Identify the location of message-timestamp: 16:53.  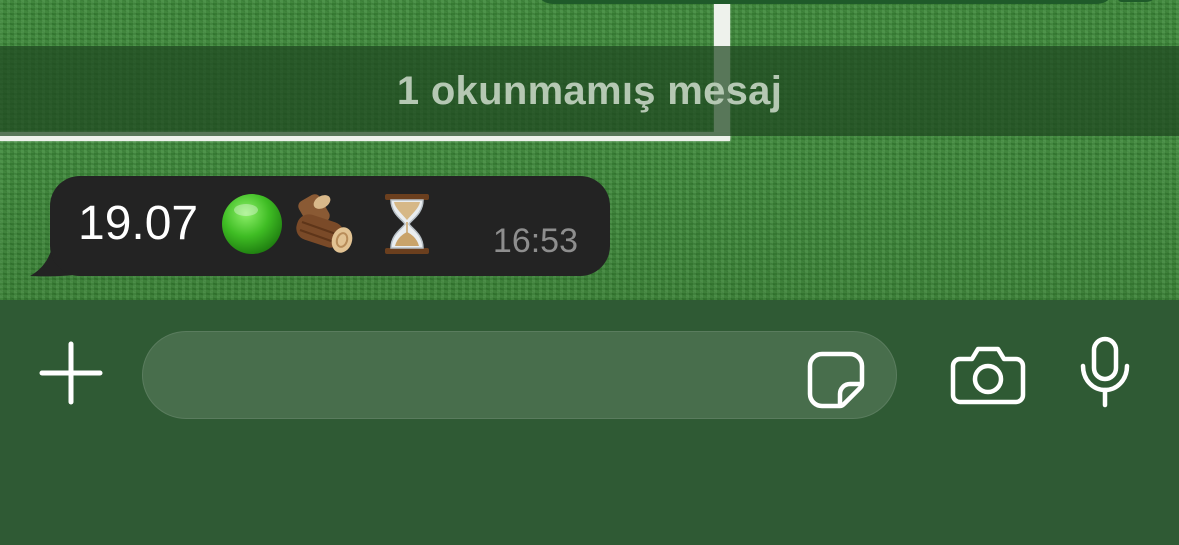
(535, 241).